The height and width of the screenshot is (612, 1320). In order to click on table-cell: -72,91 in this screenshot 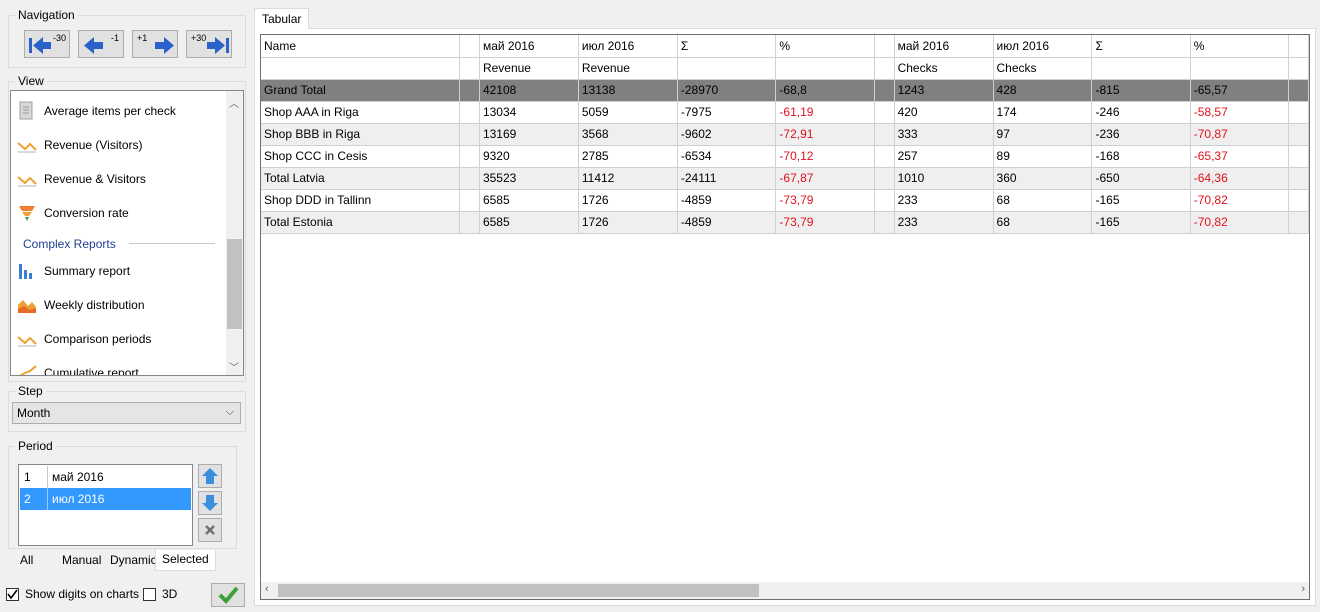, I will do `click(825, 134)`.